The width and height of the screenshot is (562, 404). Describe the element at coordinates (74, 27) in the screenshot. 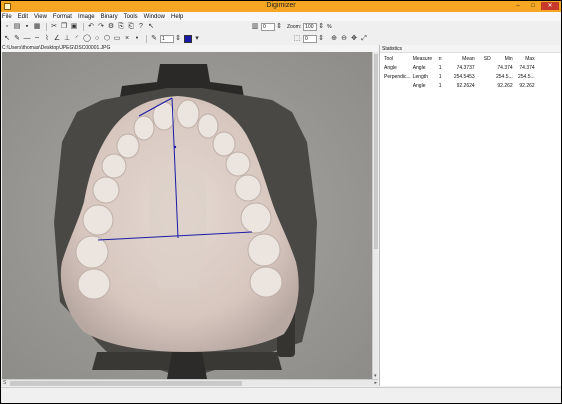

I see `paste-icon: ▣` at that location.